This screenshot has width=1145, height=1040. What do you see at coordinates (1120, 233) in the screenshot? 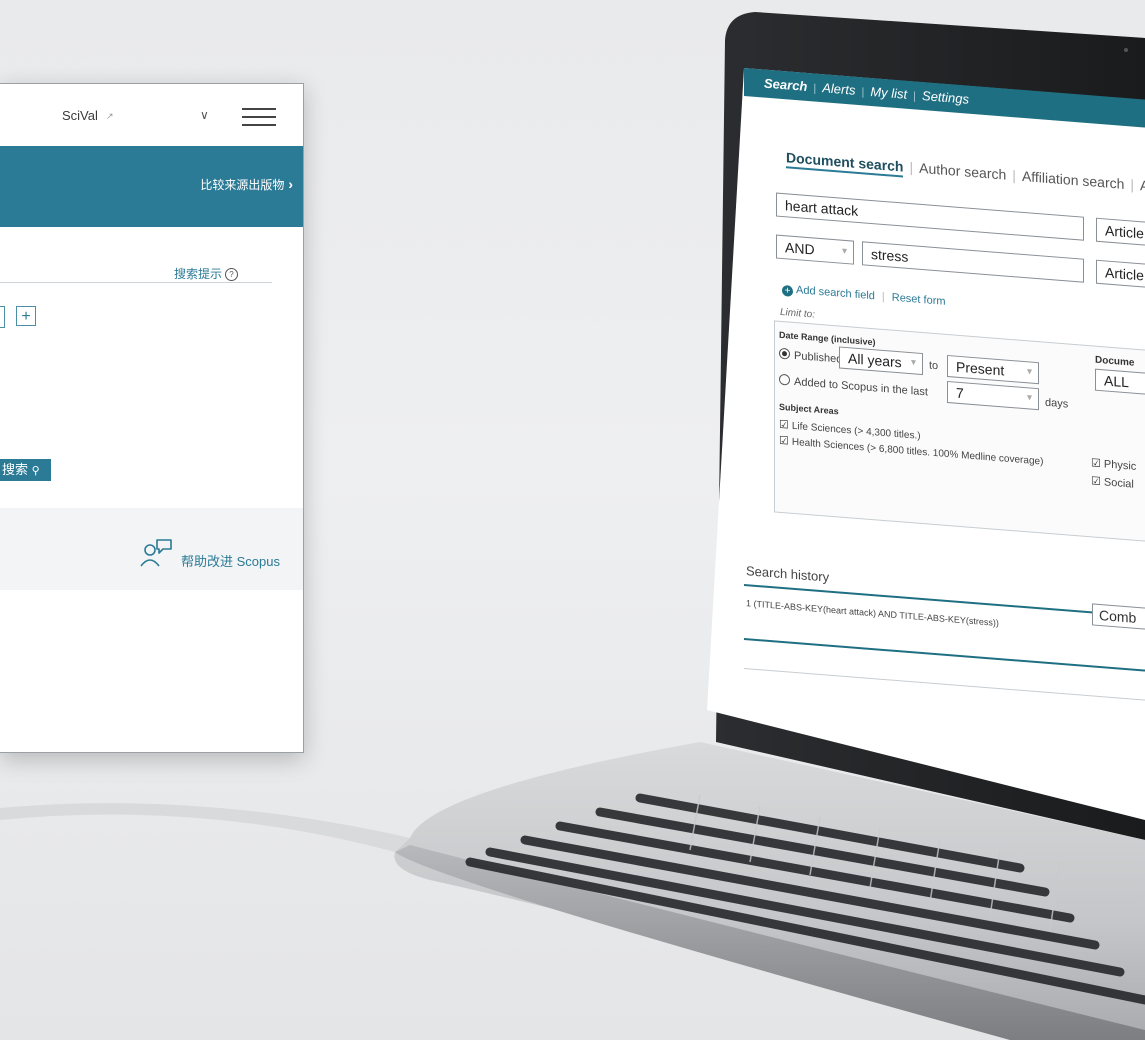
I see `field-type-1: Article T` at bounding box center [1120, 233].